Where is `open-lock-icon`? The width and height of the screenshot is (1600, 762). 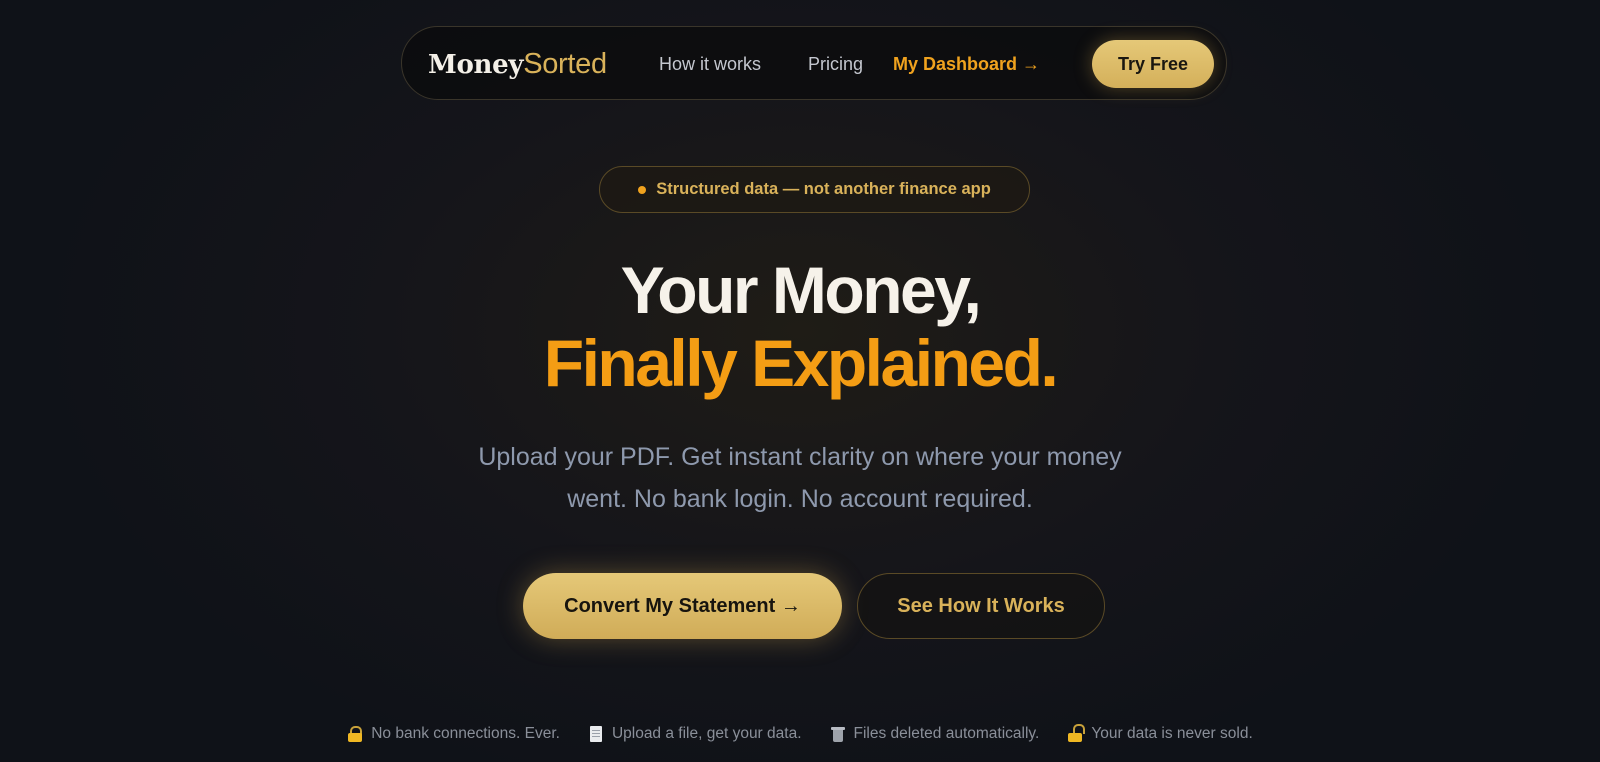 open-lock-icon is located at coordinates (1076, 733).